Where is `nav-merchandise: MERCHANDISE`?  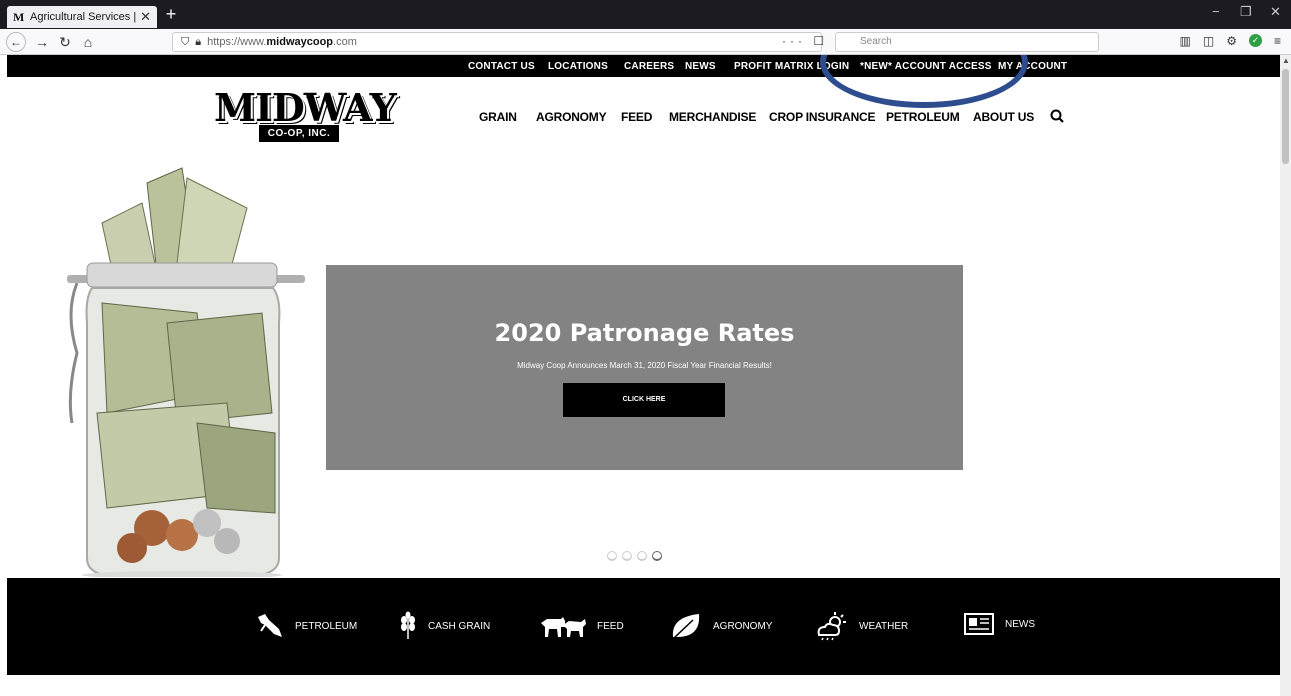
nav-merchandise: MERCHANDISE is located at coordinates (712, 117).